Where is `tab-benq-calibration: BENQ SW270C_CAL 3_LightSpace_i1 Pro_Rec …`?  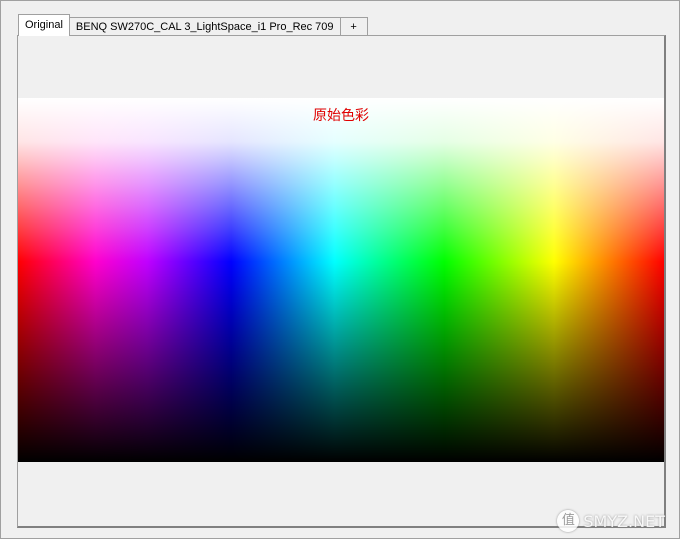
tab-benq-calibration: BENQ SW270C_CAL 3_LightSpace_i1 Pro_Rec … is located at coordinates (204, 26).